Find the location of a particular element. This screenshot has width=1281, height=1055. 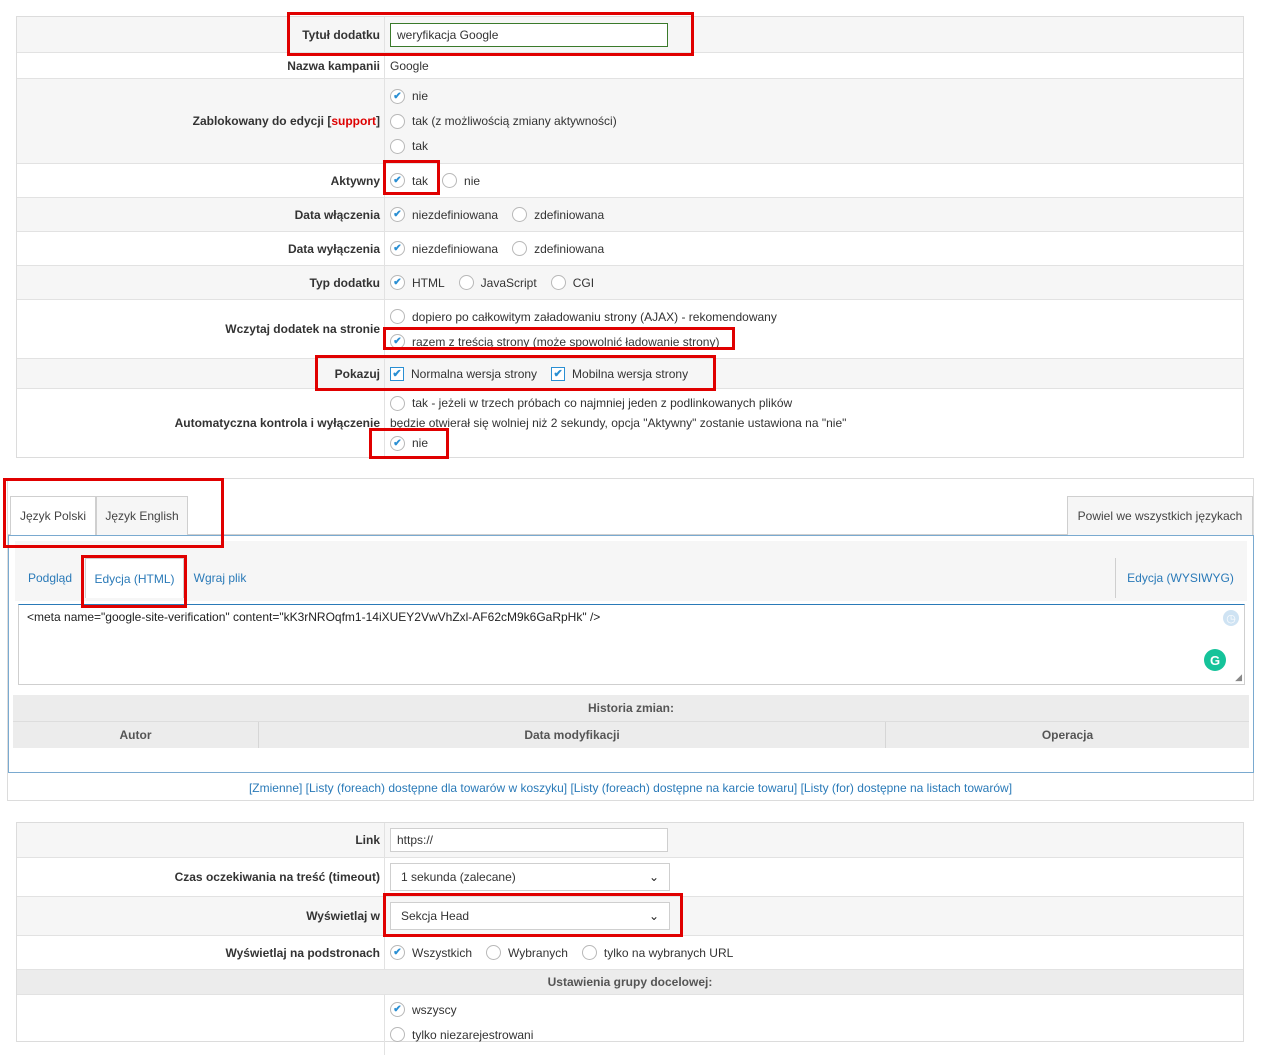

tab-edit-html: Edycja (HTML) is located at coordinates (134, 578).